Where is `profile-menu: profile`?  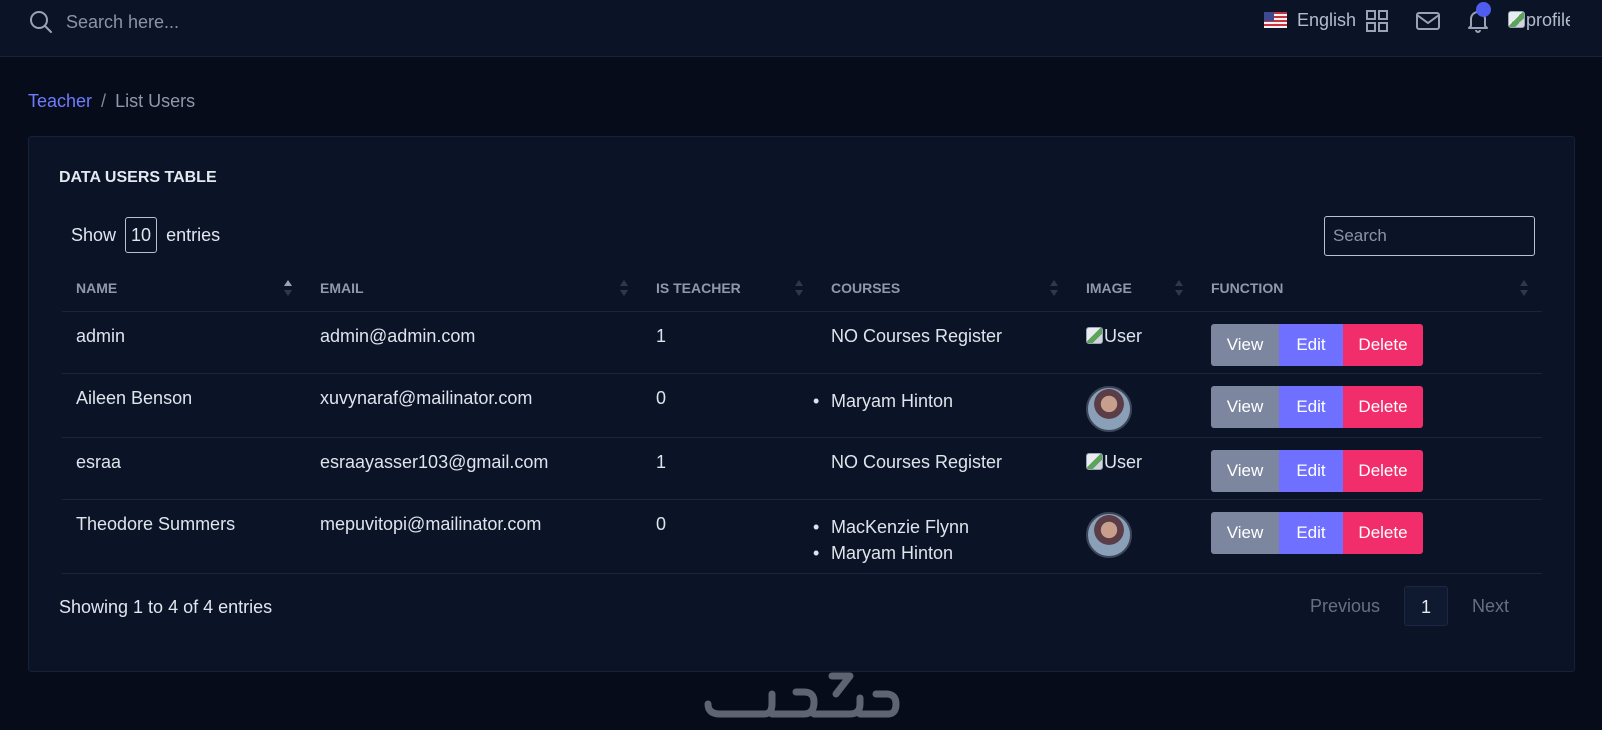 profile-menu: profile is located at coordinates (1539, 20).